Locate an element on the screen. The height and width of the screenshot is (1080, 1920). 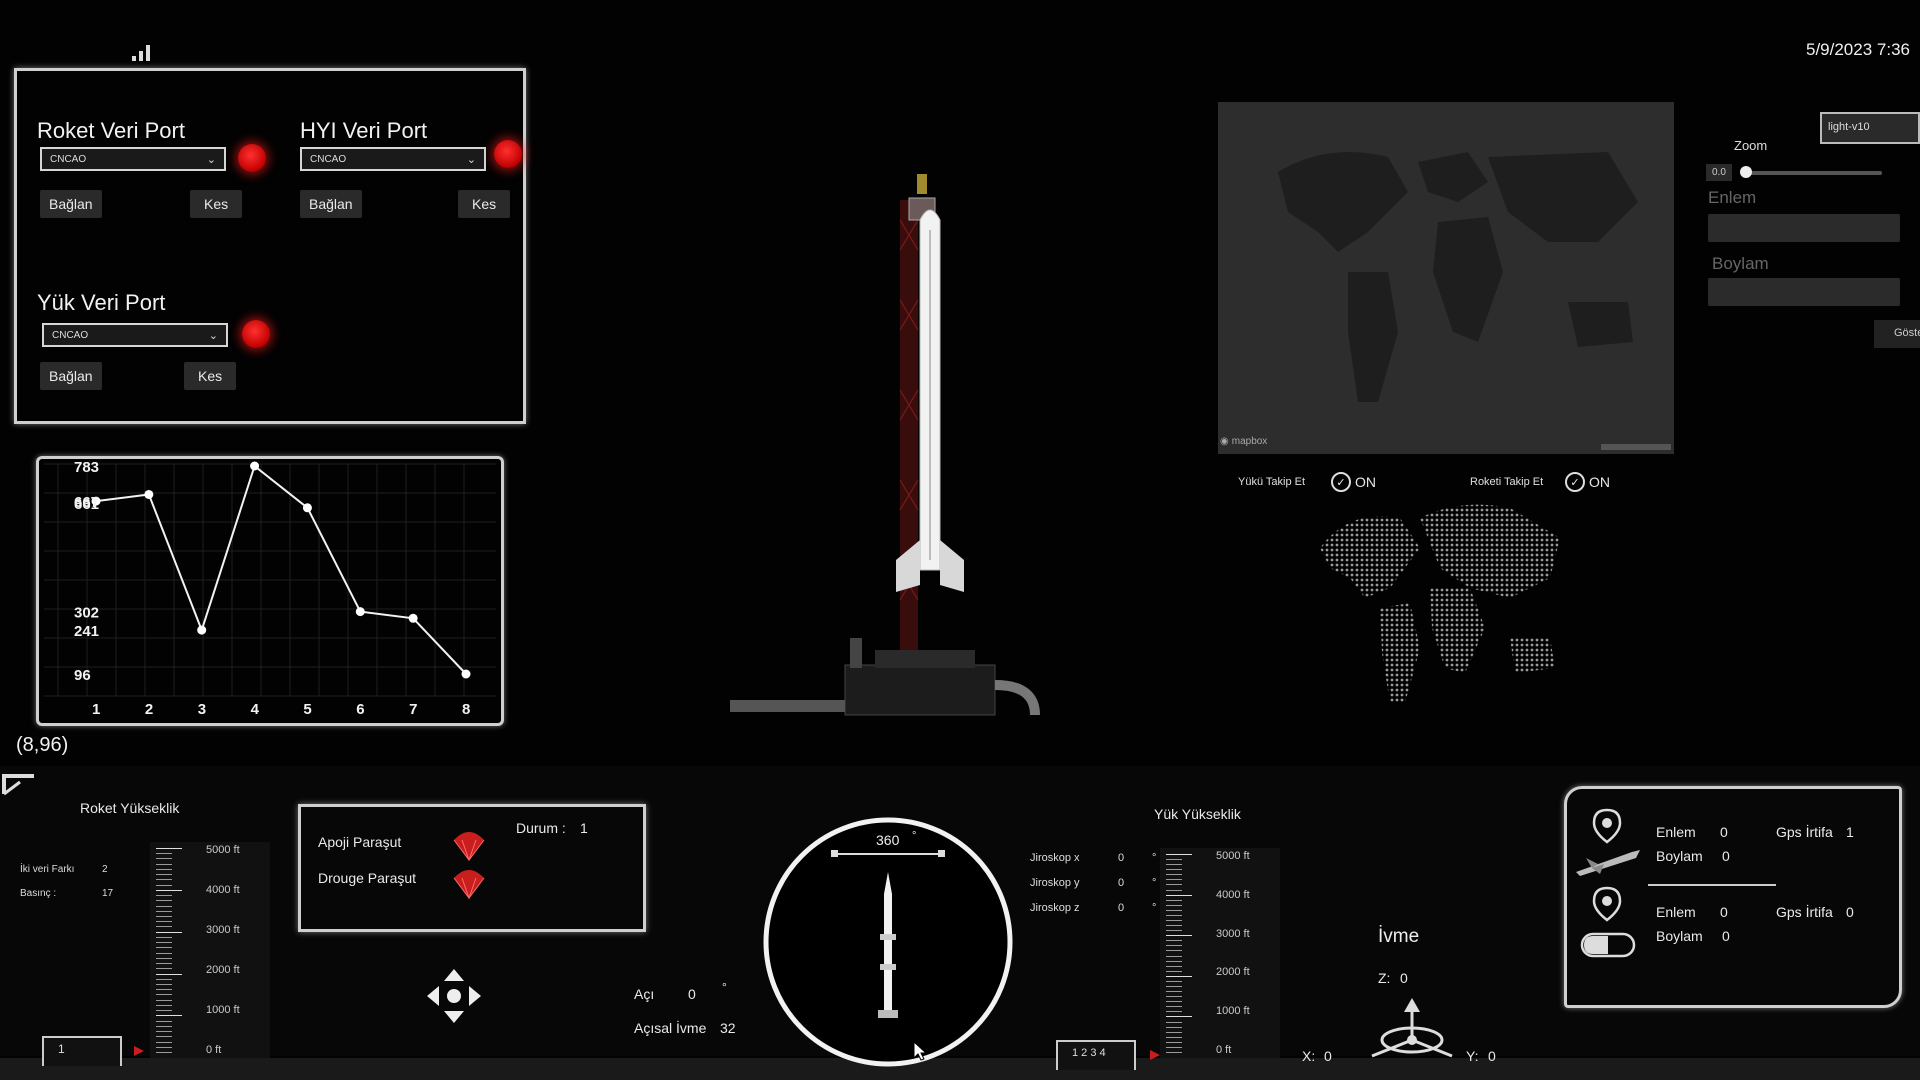
scale-label: 2000 ft is located at coordinates (223, 970).